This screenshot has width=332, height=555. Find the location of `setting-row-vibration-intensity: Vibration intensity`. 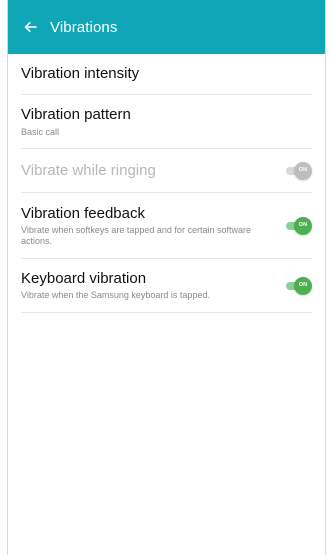

setting-row-vibration-intensity: Vibration intensity is located at coordinates (166, 74).